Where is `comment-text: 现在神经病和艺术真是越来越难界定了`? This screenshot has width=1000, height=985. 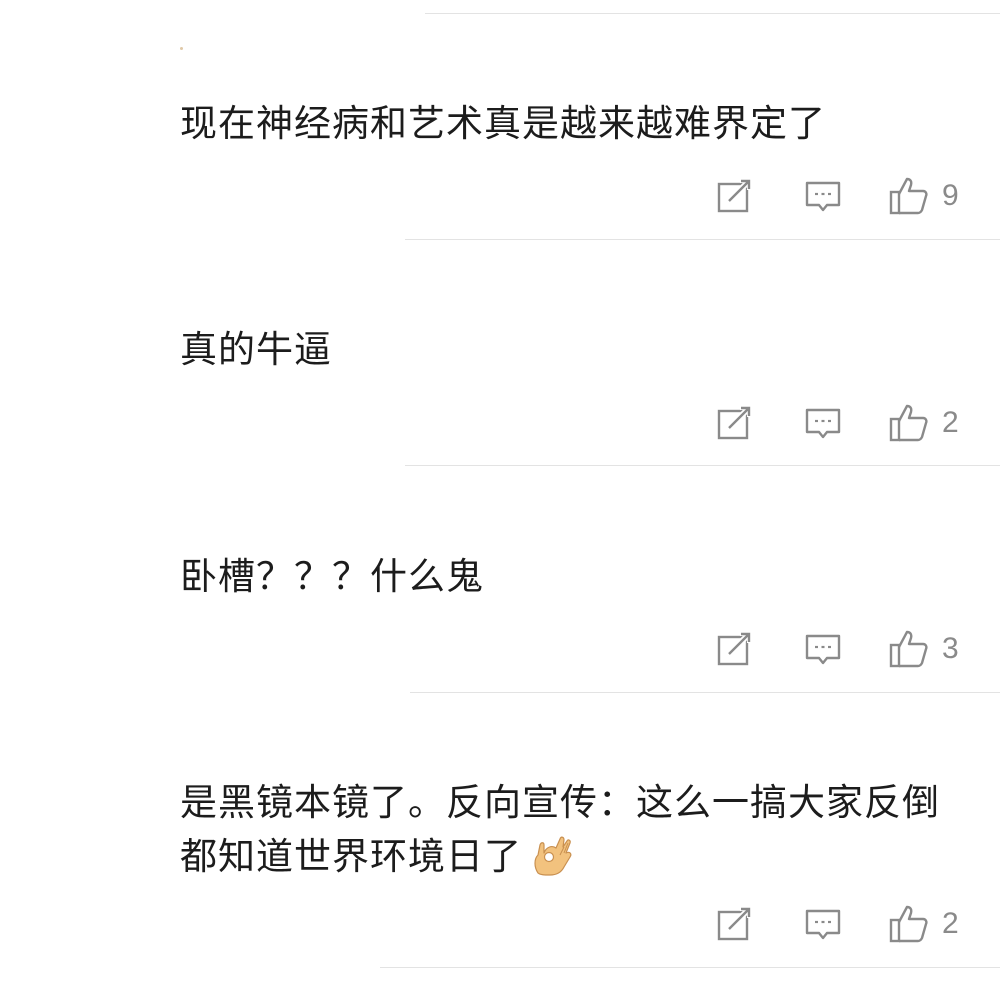 comment-text: 现在神经病和艺术真是越来越难界定了 is located at coordinates (503, 123).